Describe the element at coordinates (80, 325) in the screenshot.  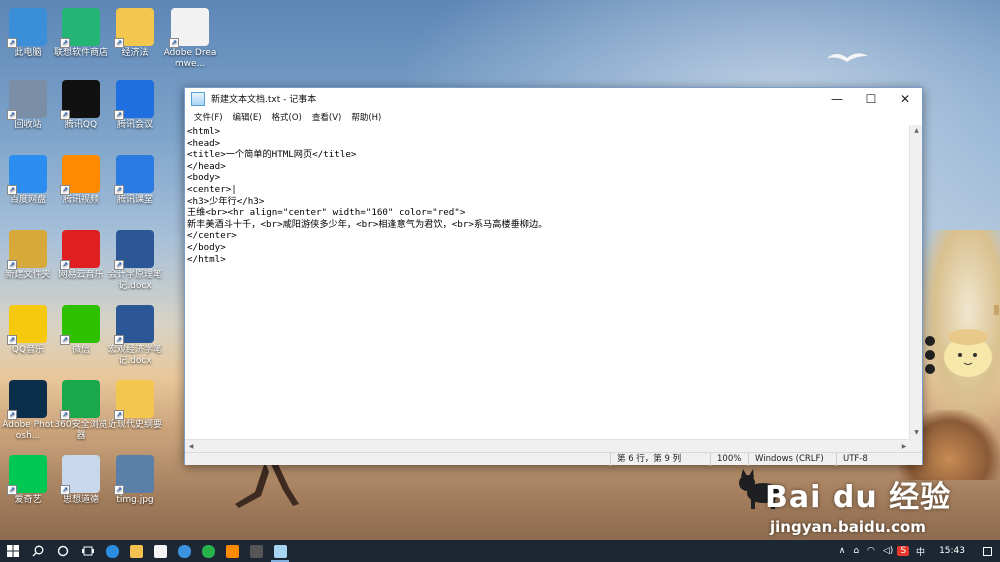
I see `wechat-icon: ↗` at that location.